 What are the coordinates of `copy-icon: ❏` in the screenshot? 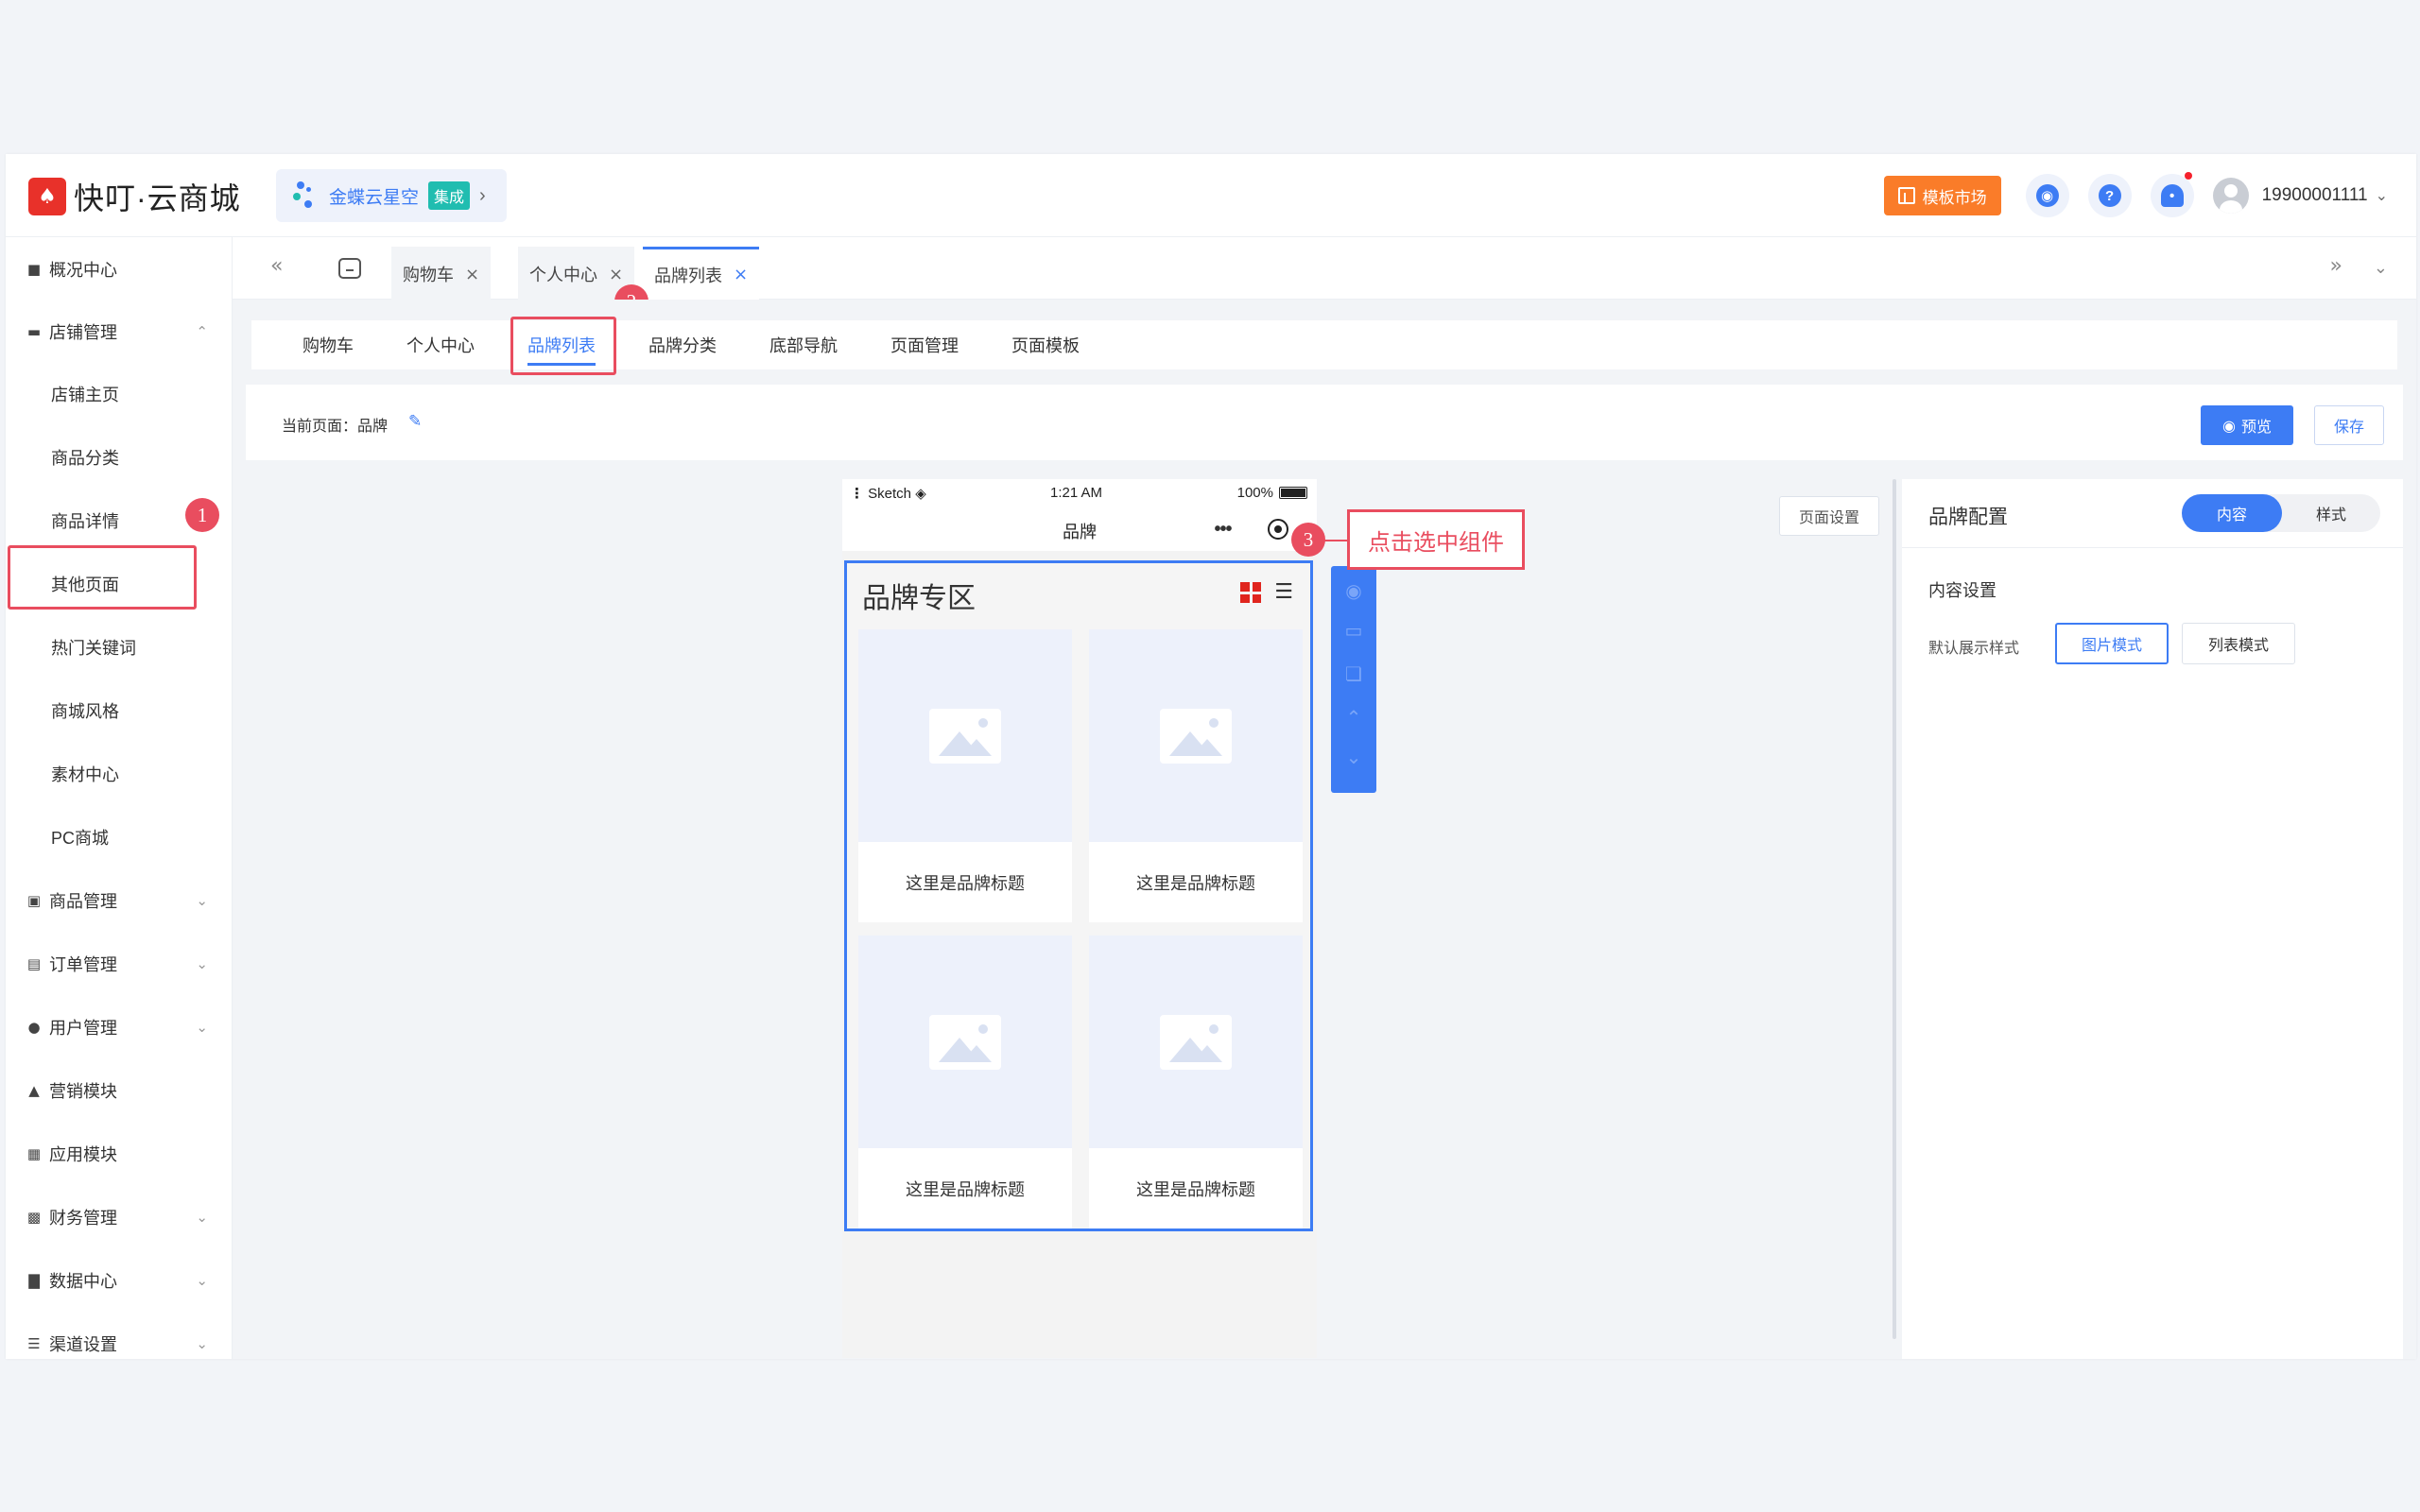 It's located at (1353, 673).